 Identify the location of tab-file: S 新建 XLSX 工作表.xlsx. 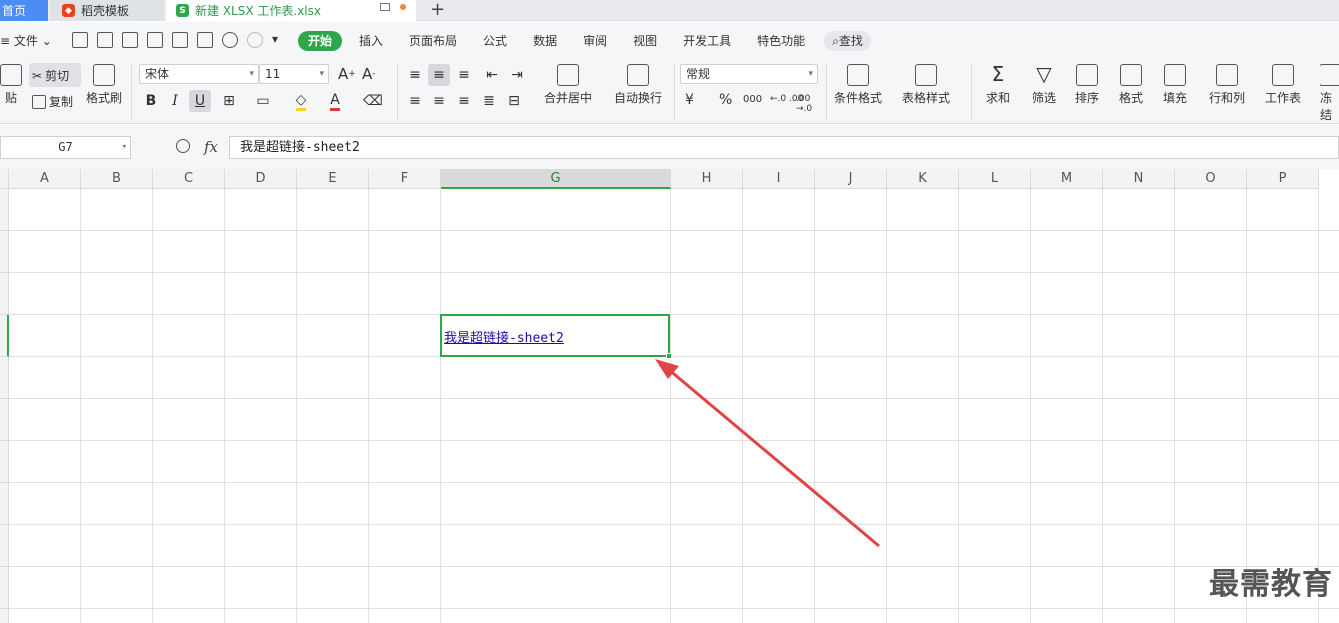
(291, 10).